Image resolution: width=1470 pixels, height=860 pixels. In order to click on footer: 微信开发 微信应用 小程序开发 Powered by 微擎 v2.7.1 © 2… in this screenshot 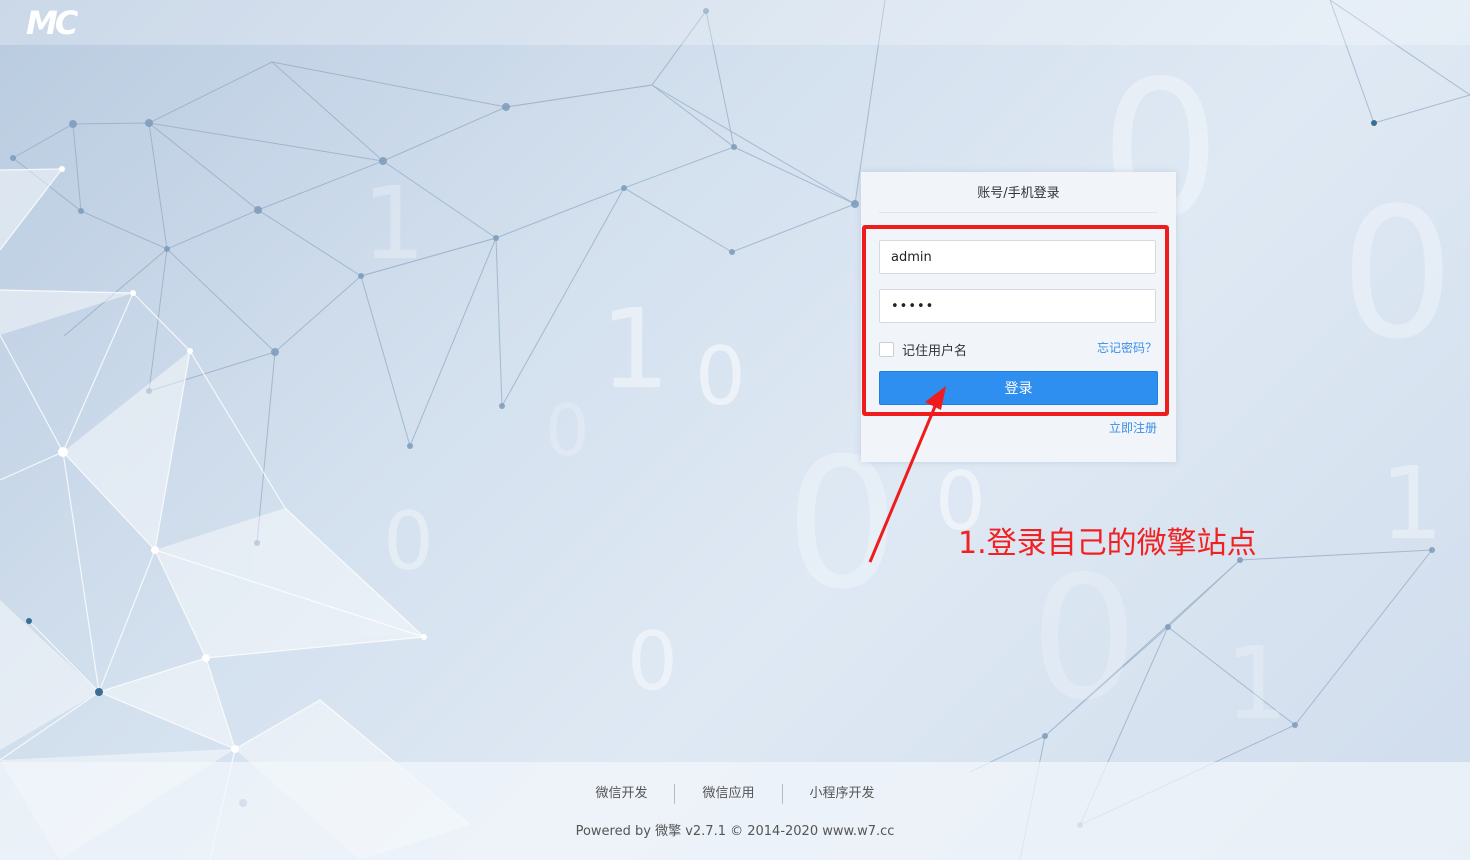, I will do `click(735, 811)`.